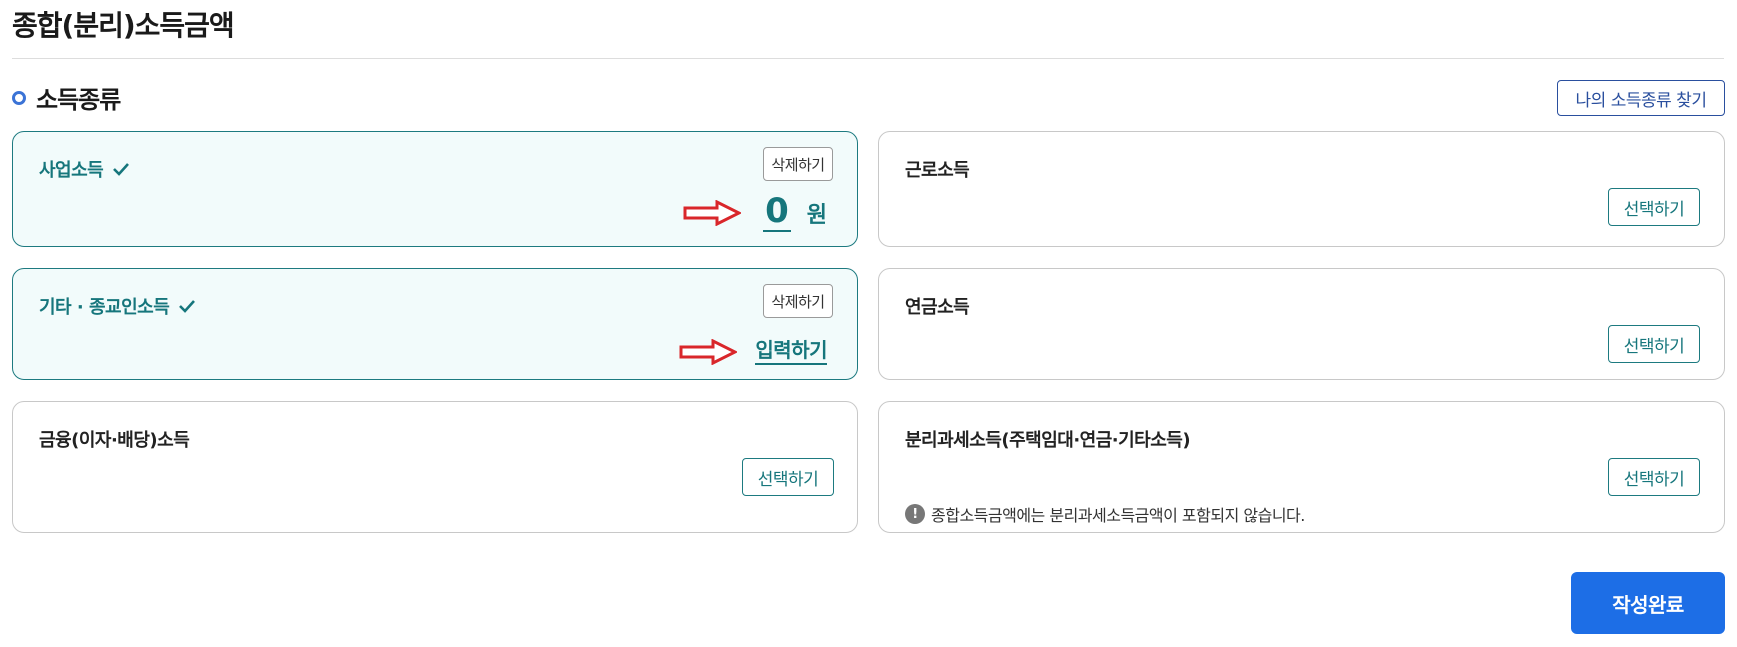 The image size is (1737, 647). Describe the element at coordinates (435, 467) in the screenshot. I see `card-financial-income: 금융(이자·배당)소득 선택하기` at that location.